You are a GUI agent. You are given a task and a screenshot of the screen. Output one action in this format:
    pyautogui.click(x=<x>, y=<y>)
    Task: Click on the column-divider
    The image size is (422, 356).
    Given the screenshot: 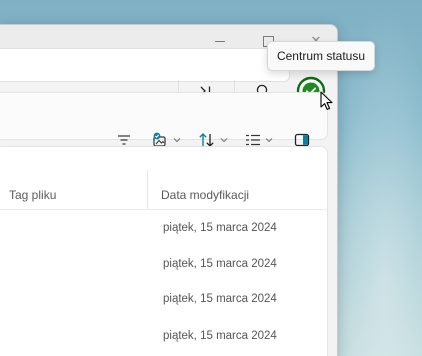 What is the action you would take?
    pyautogui.click(x=147, y=190)
    